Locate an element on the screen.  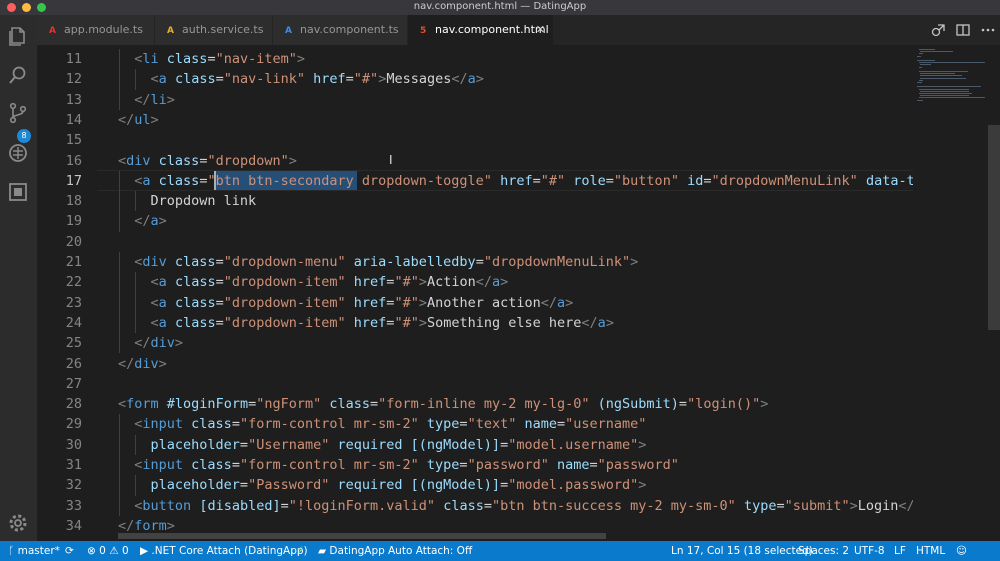
horizontal-scrollbar is located at coordinates (362, 536).